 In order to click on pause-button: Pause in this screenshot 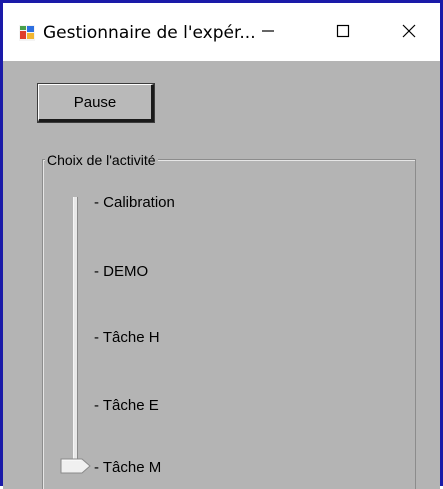, I will do `click(96, 103)`.